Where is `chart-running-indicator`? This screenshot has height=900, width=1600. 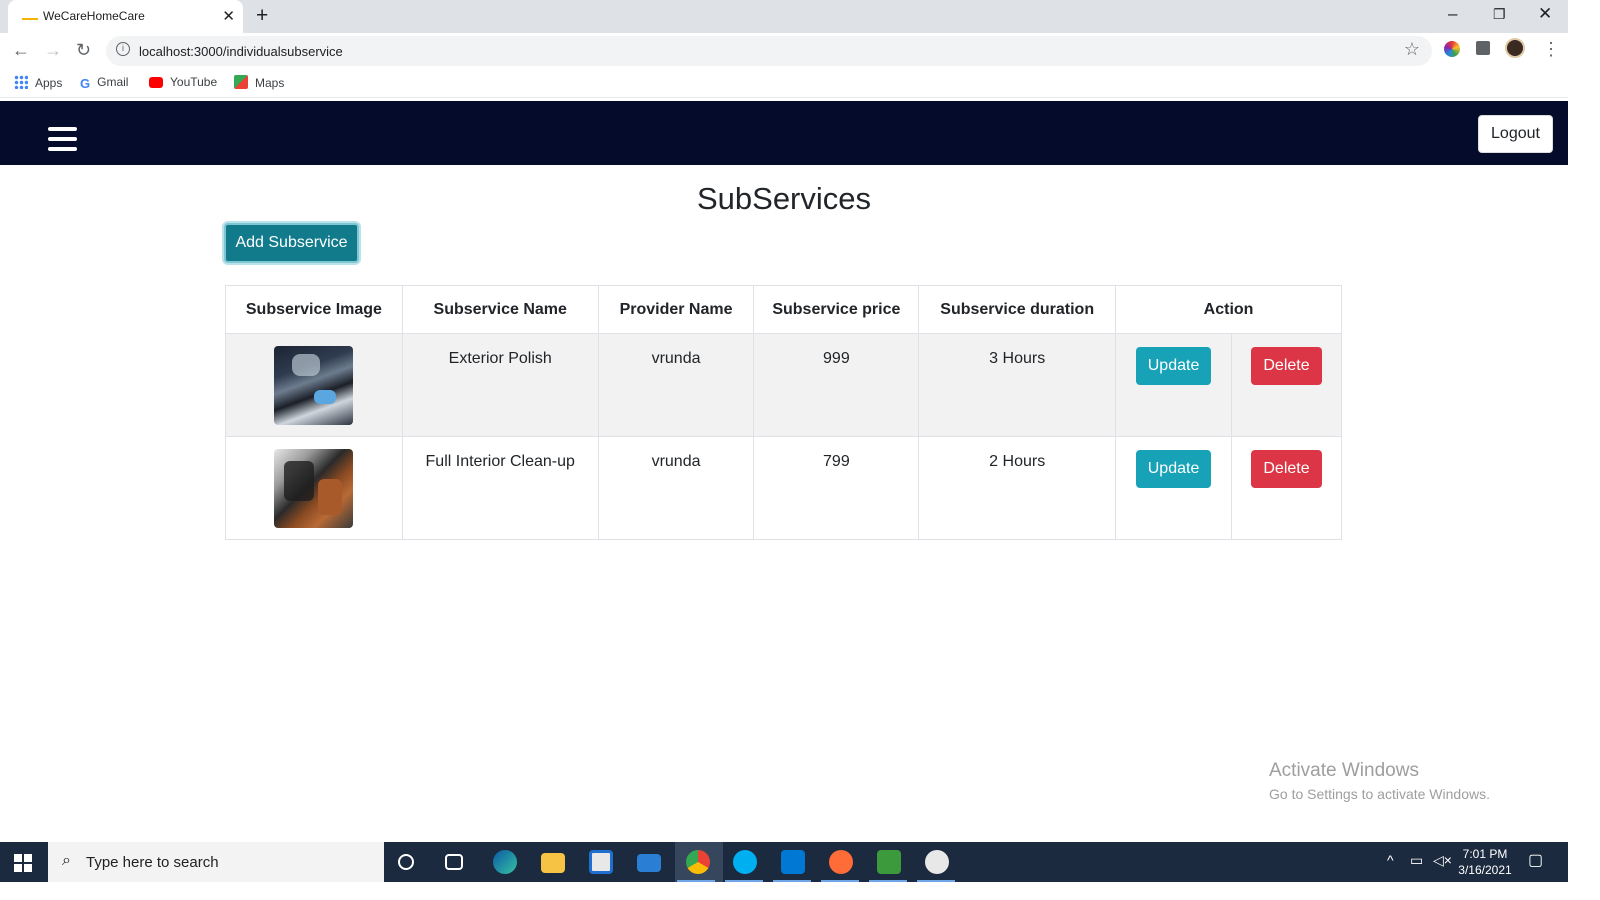
chart-running-indicator is located at coordinates (888, 881).